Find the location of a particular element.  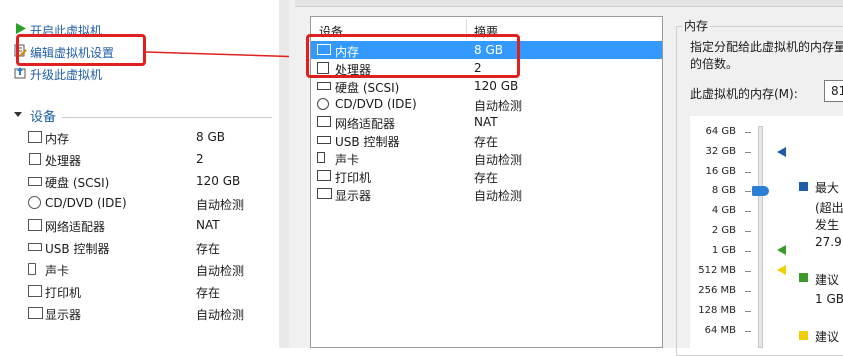

list-device-name: 硬盘 (SCSI) is located at coordinates (367, 88).